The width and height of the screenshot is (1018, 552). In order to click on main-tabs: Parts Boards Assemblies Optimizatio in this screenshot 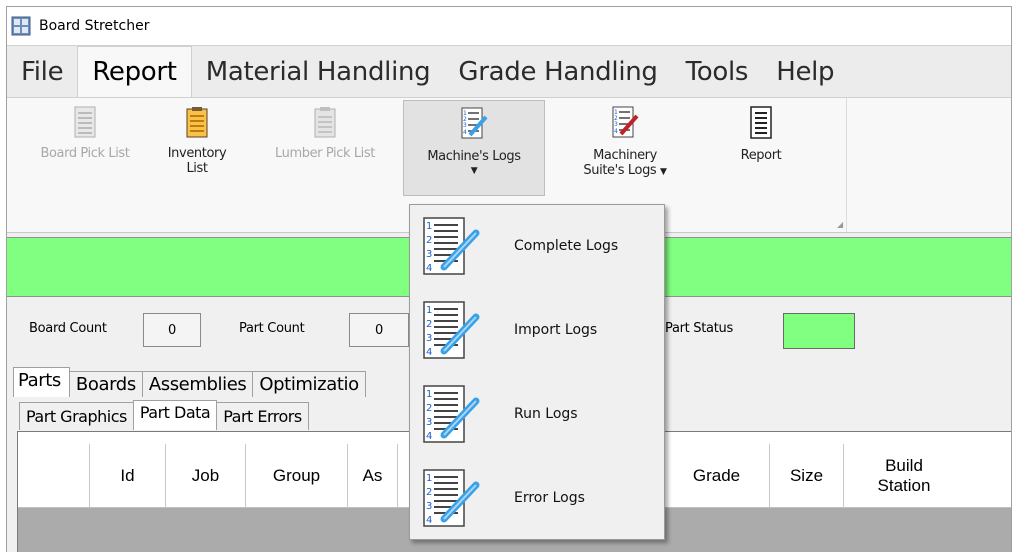, I will do `click(189, 382)`.